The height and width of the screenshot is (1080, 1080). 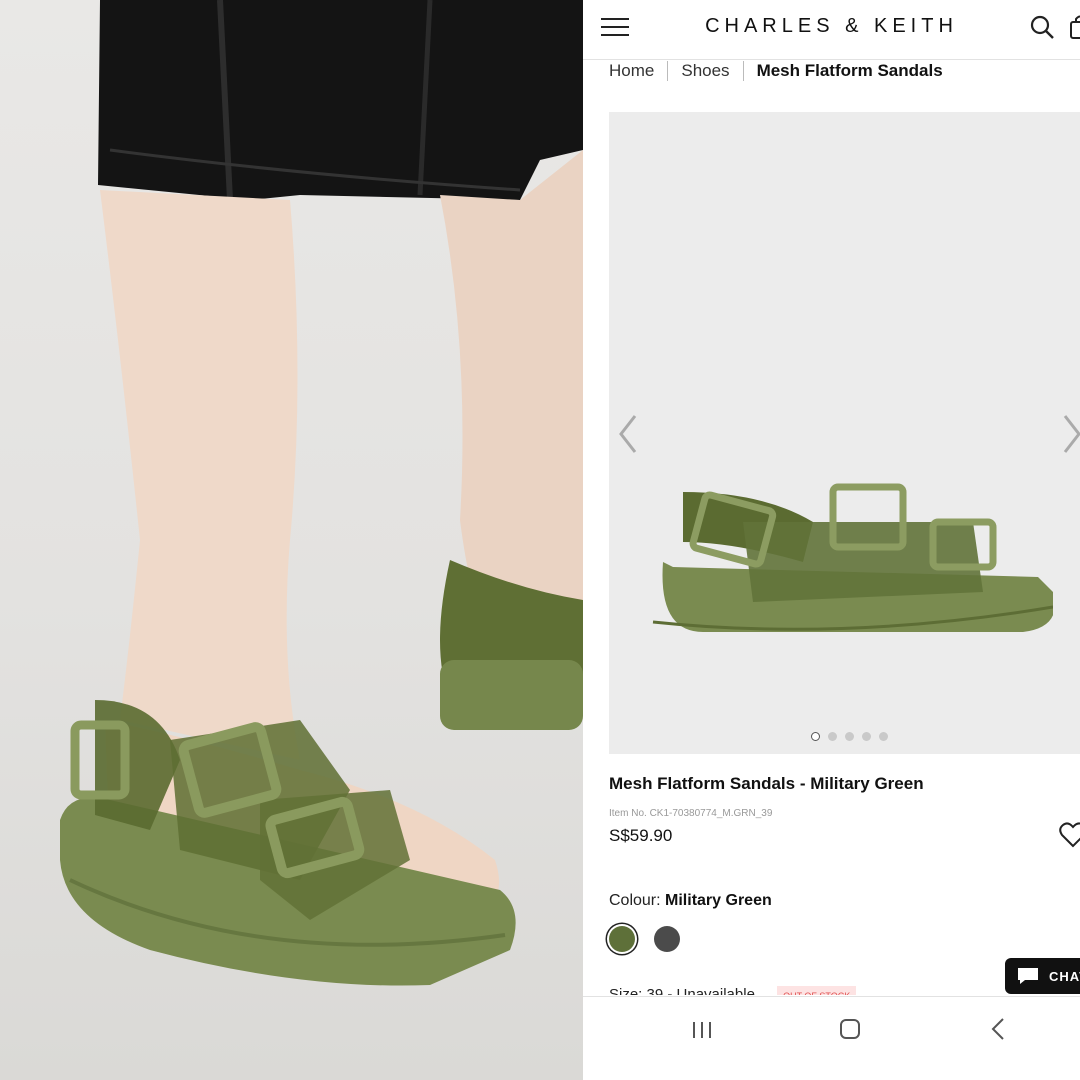 I want to click on breadcrumb-shoes: Shoes, so click(x=705, y=71).